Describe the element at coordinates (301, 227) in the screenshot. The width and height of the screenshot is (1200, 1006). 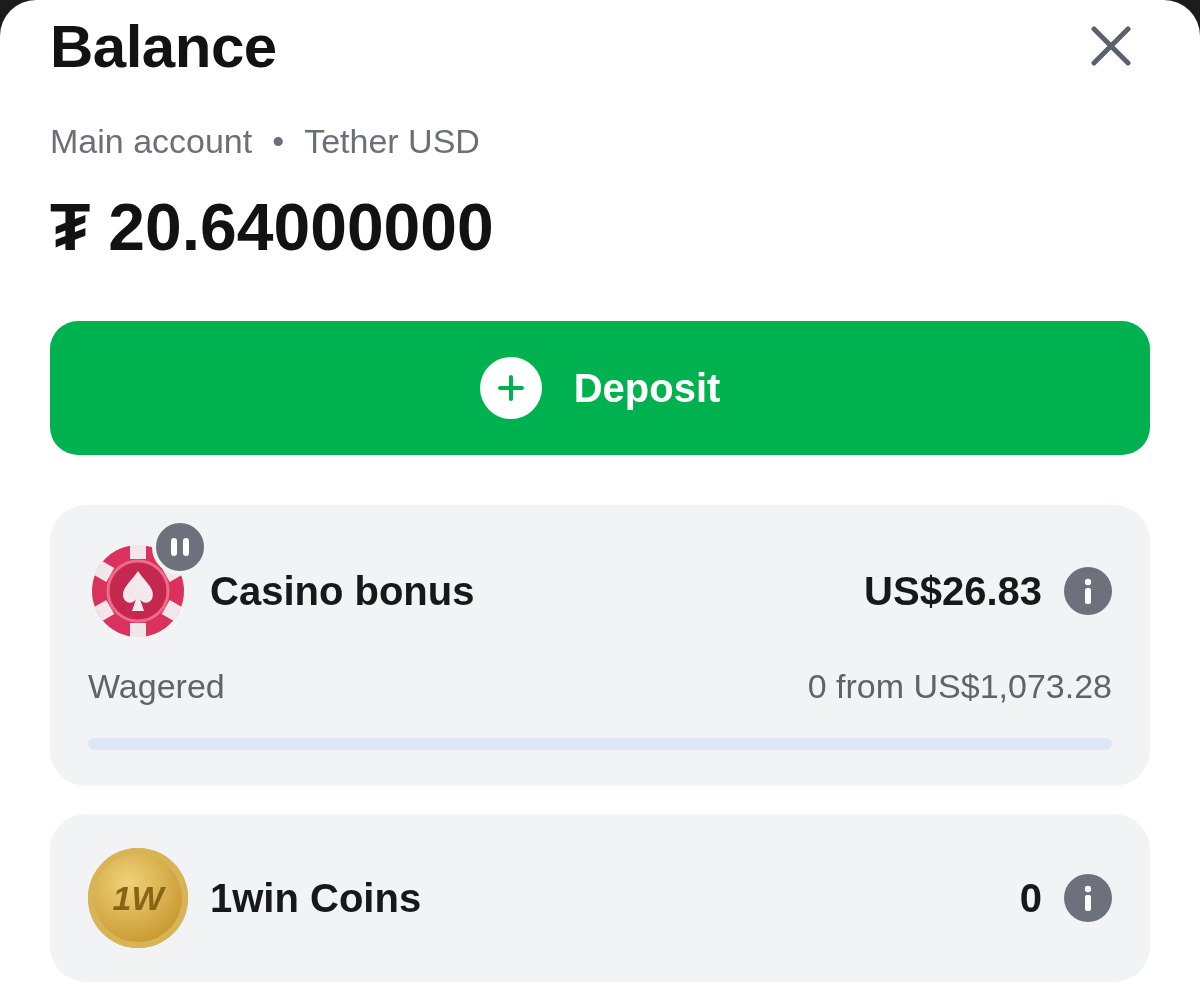
I see `balance-amount: 20.64000000` at that location.